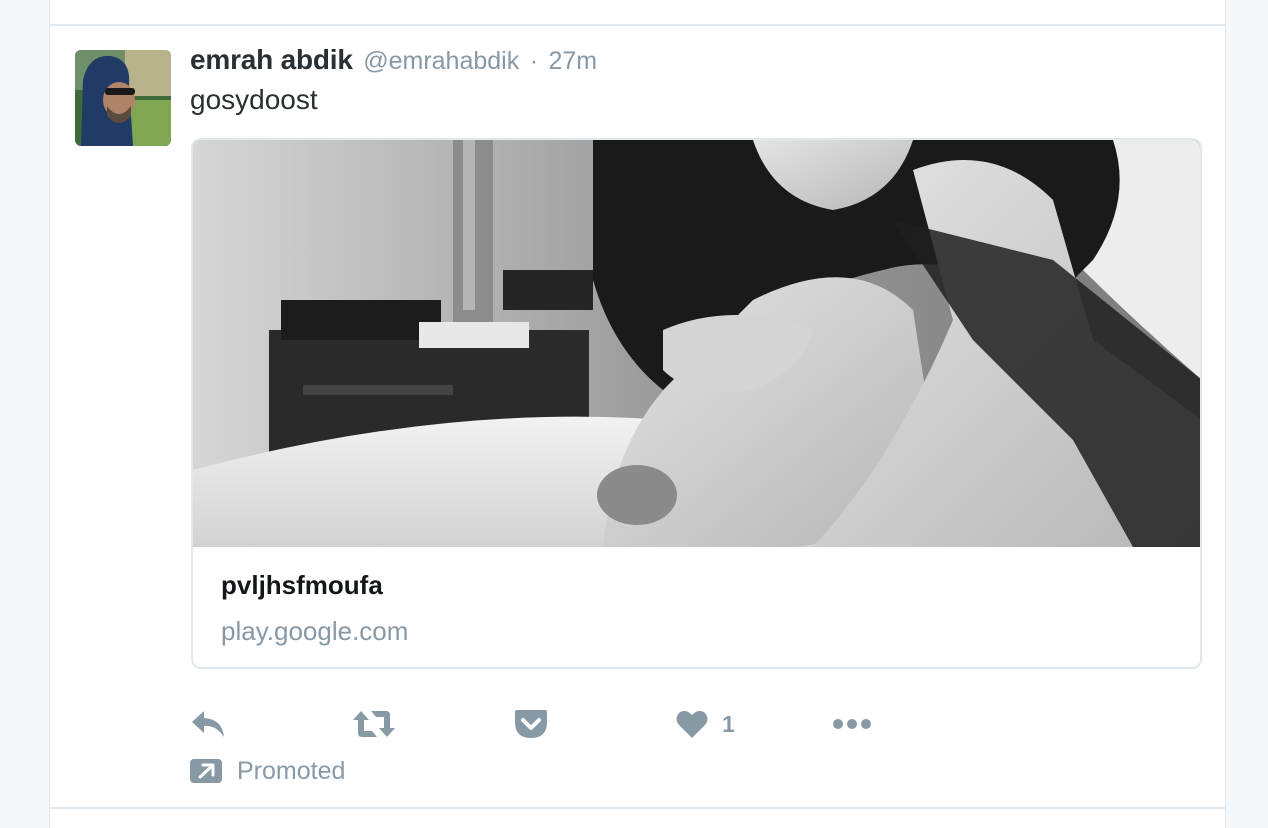 Image resolution: width=1268 pixels, height=828 pixels. What do you see at coordinates (302, 585) in the screenshot?
I see `card-title: pvljhsfmoufa` at bounding box center [302, 585].